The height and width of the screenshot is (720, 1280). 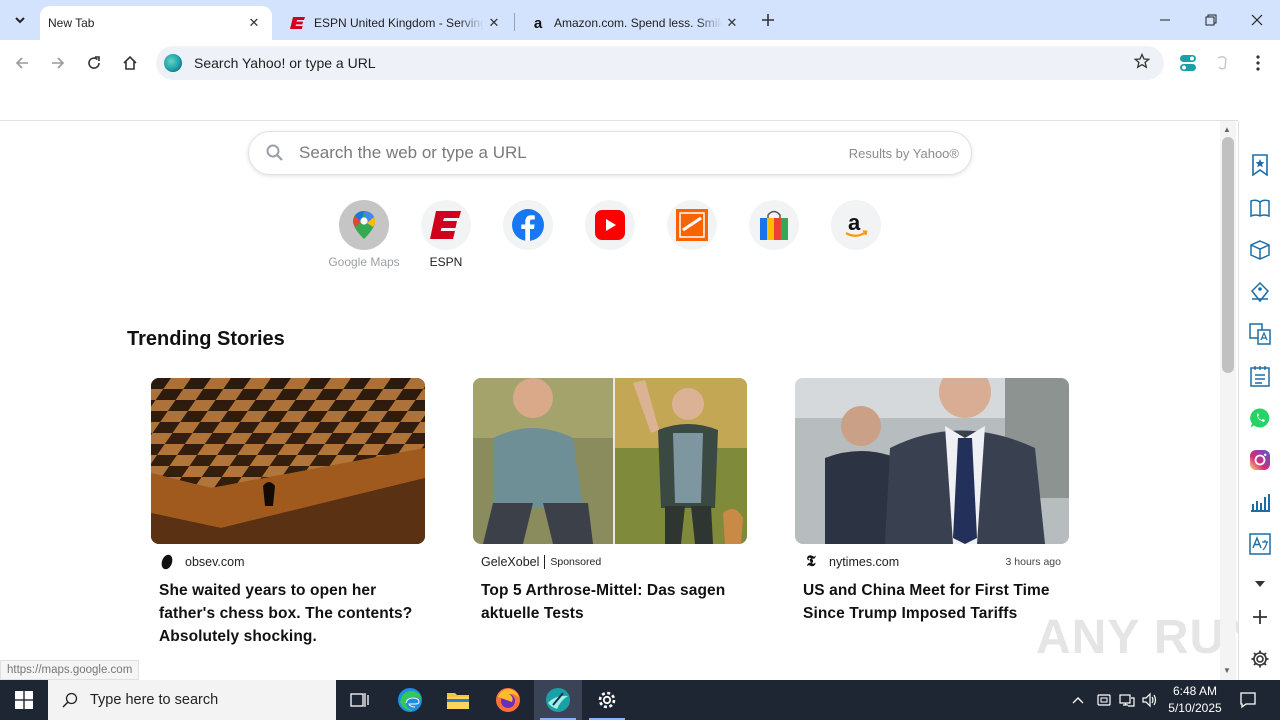 I want to click on tab-amazon: a Amazon.com. Spend less. Smile ✕, so click(x=633, y=23).